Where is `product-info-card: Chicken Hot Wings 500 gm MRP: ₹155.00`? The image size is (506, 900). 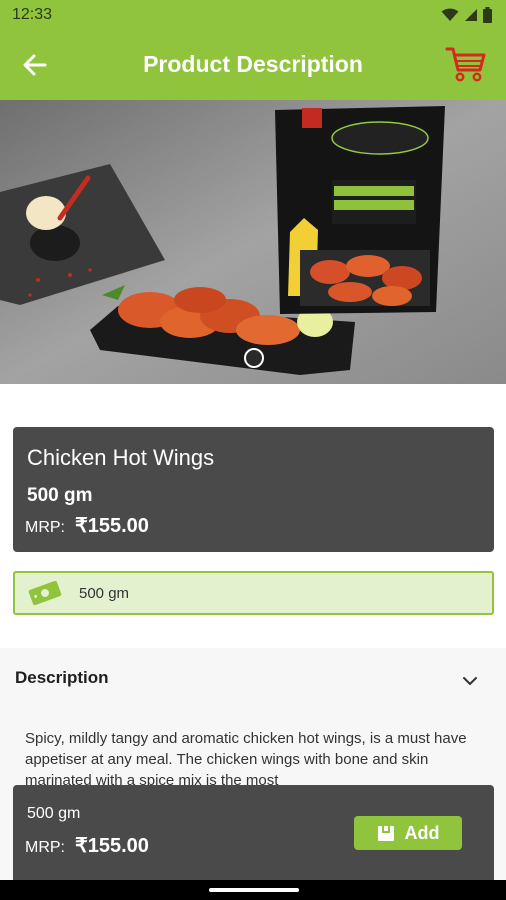
product-info-card: Chicken Hot Wings 500 gm MRP: ₹155.00 is located at coordinates (253, 489).